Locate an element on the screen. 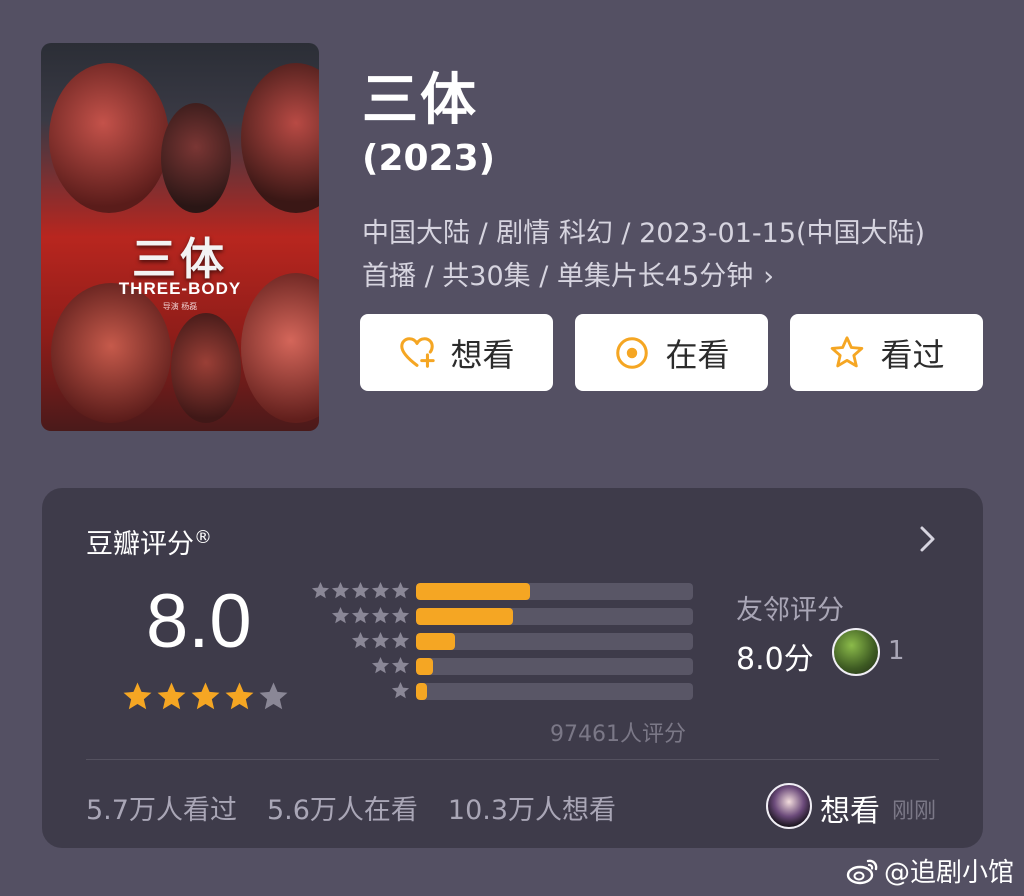 The width and height of the screenshot is (1024, 896). poster-image: 三体 THREE-BODY 导演 杨磊 is located at coordinates (180, 237).